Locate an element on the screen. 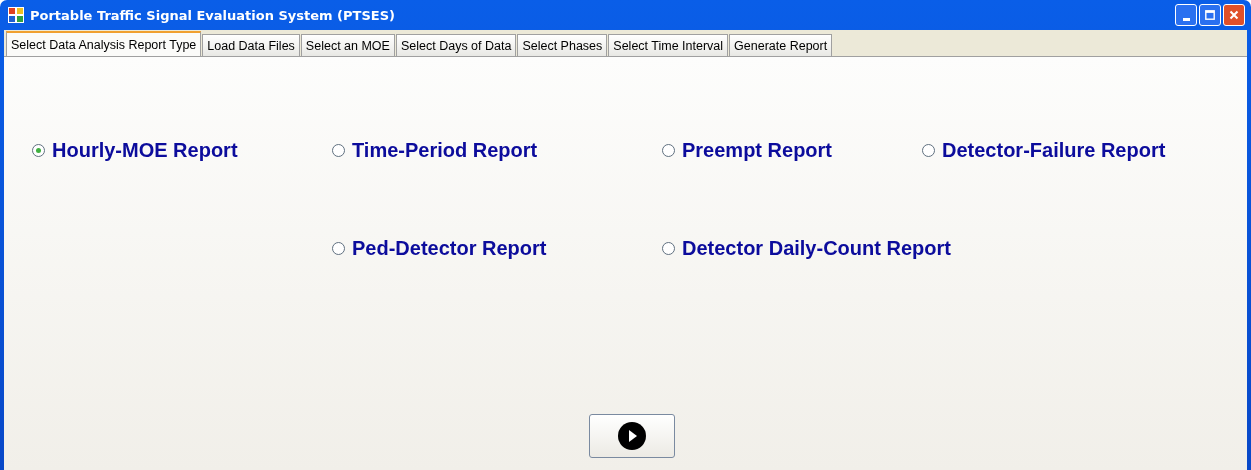  minimize-button is located at coordinates (1186, 15).